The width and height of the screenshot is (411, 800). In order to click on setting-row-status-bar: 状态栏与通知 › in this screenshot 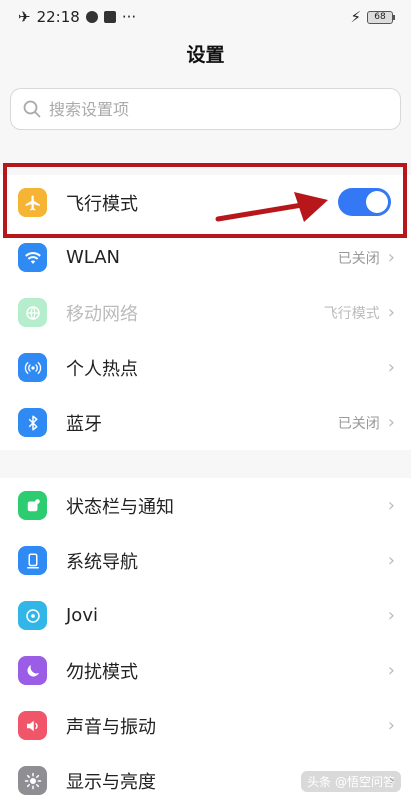, I will do `click(205, 505)`.